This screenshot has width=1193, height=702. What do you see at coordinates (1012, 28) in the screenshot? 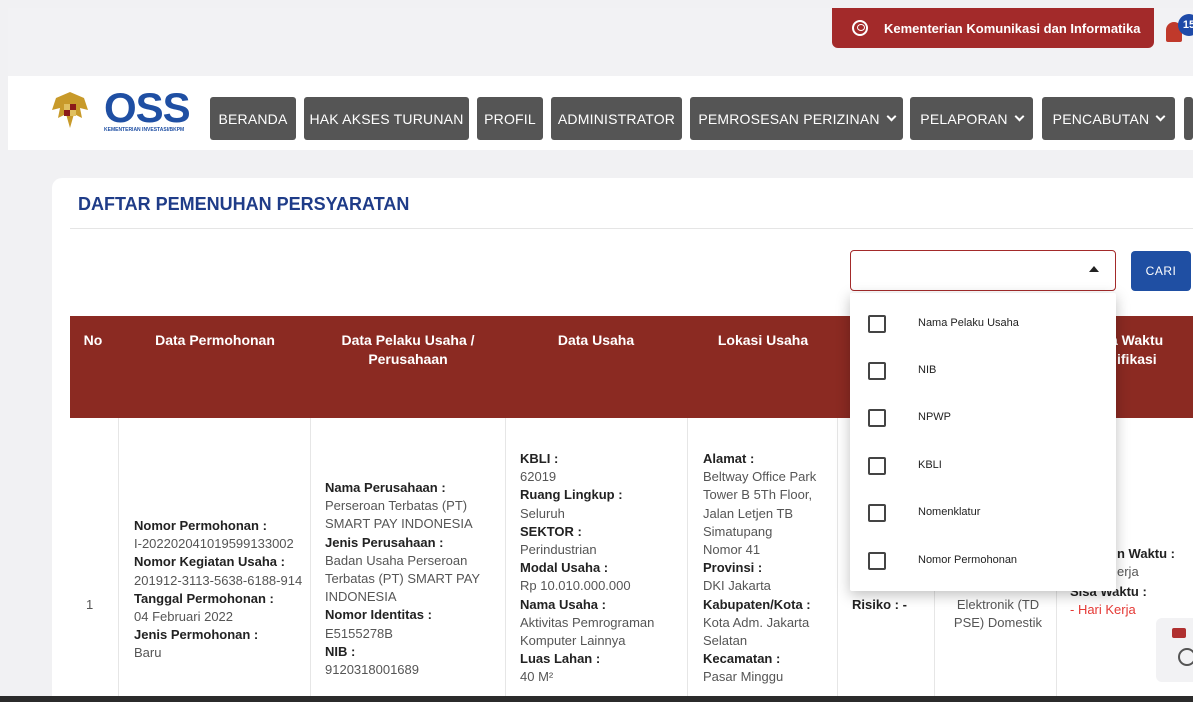
I see `user-name: Kementerian Komunikasi dan Informatika` at bounding box center [1012, 28].